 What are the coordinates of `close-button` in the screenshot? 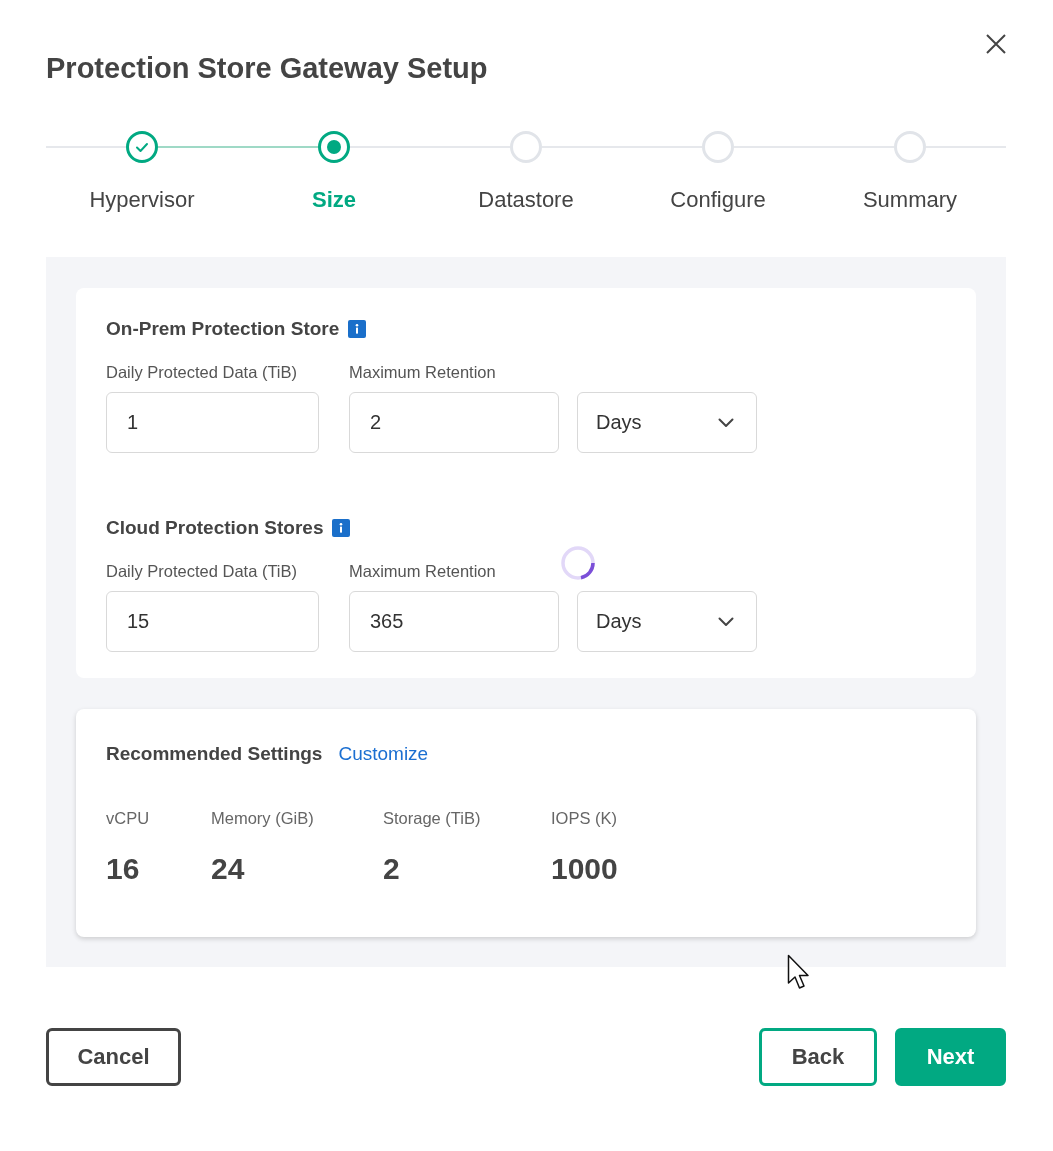 It's located at (996, 44).